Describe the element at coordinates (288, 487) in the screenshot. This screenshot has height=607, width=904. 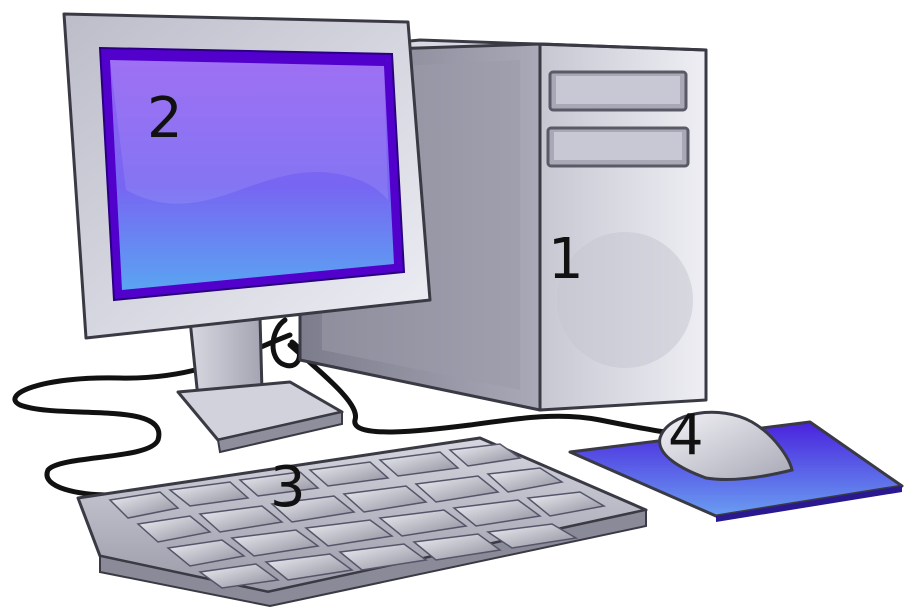
I see `label-keyboard: 3` at that location.